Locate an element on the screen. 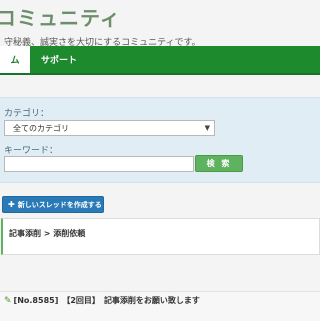  category-label: カテゴリ： is located at coordinates (27, 114).